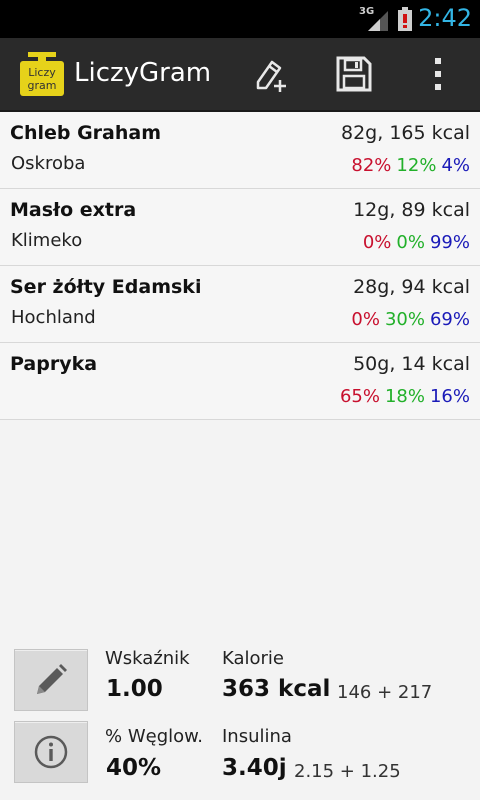 The height and width of the screenshot is (800, 480). I want to click on item-macros: 0% 0% 99%, so click(416, 242).